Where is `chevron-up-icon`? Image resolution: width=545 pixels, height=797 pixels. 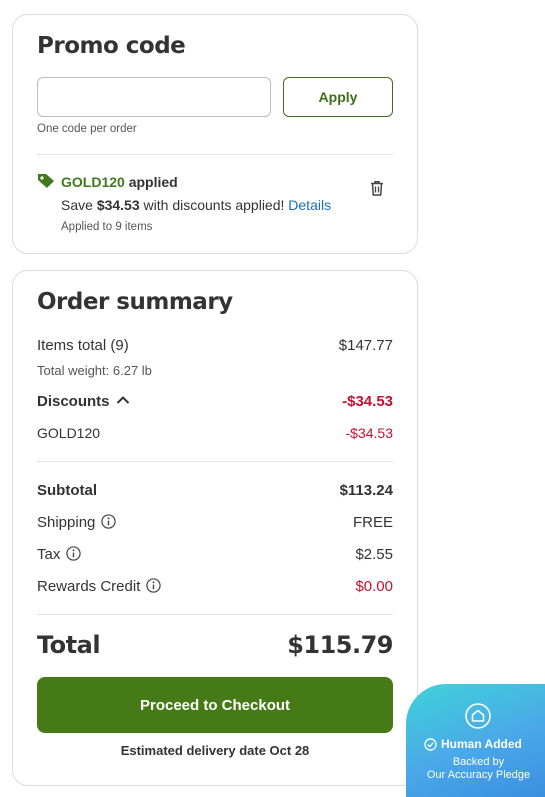
chevron-up-icon is located at coordinates (122, 400).